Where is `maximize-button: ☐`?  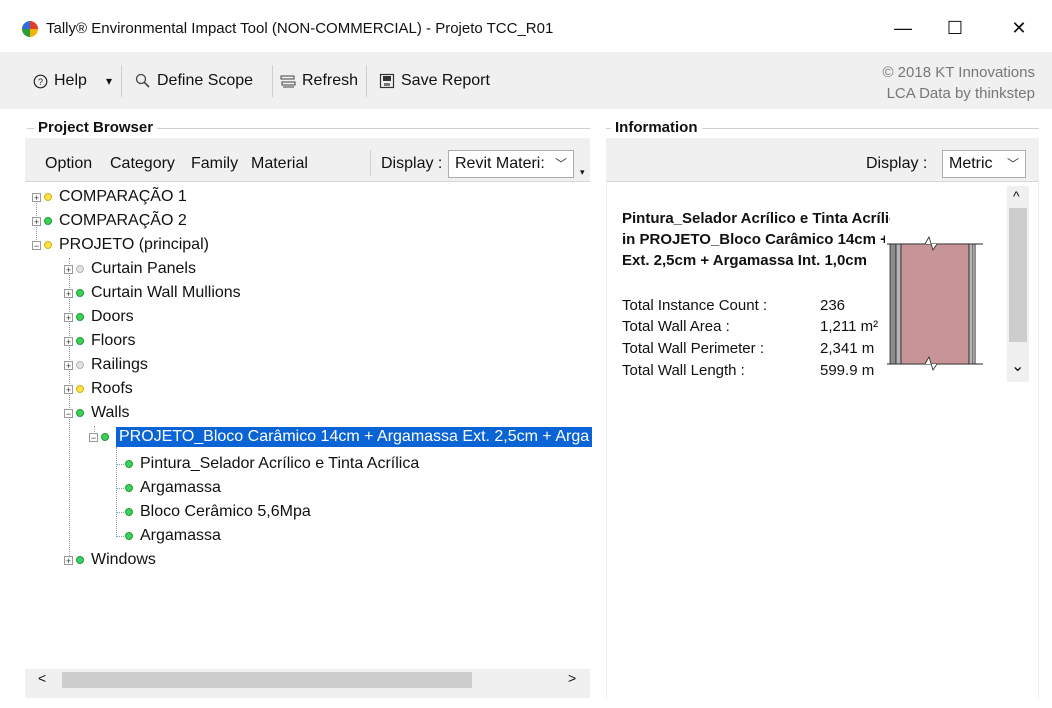
maximize-button: ☐ is located at coordinates (955, 28).